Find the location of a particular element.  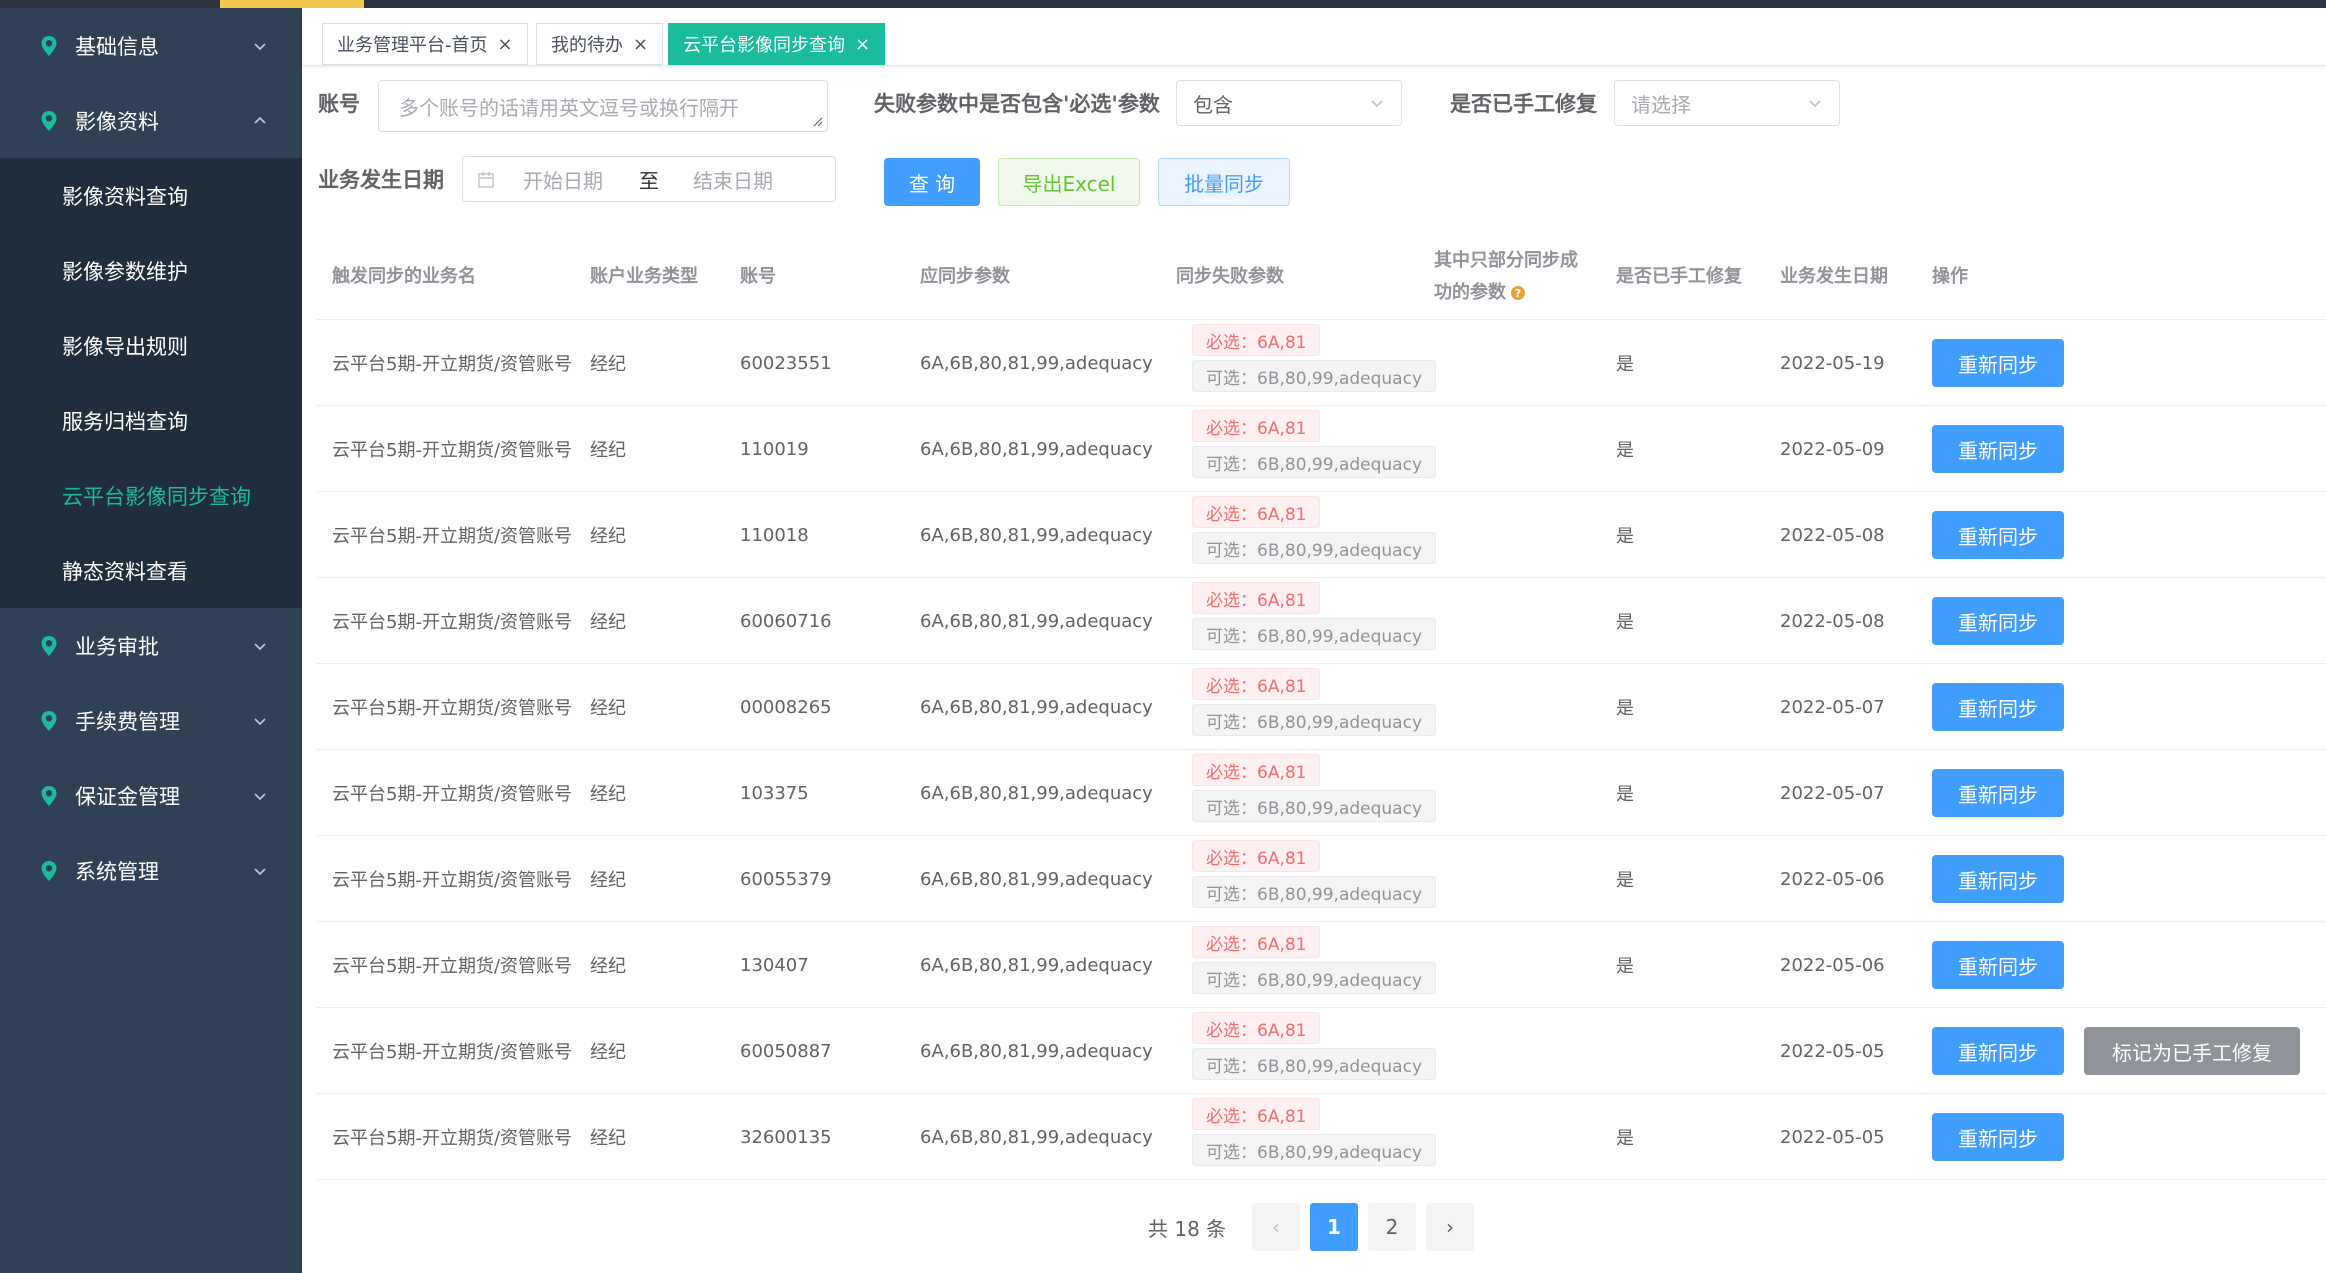

batch-sync-button: 批量同步 is located at coordinates (1224, 182).